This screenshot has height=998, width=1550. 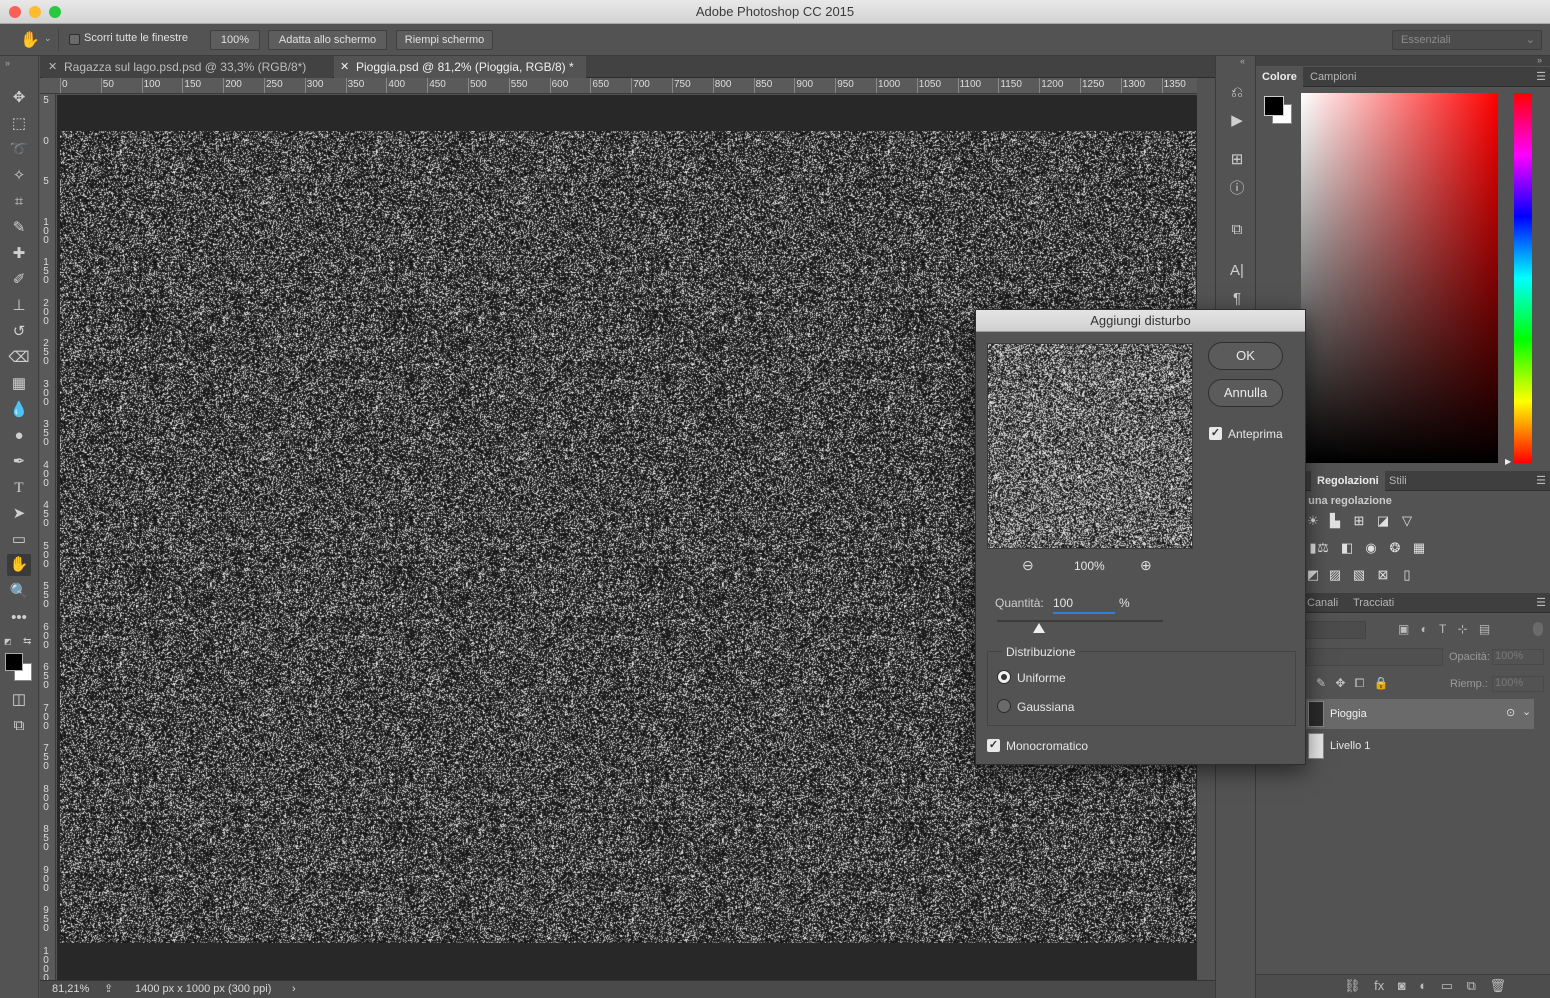 What do you see at coordinates (1348, 714) in the screenshot?
I see `layer-name: Pioggia` at bounding box center [1348, 714].